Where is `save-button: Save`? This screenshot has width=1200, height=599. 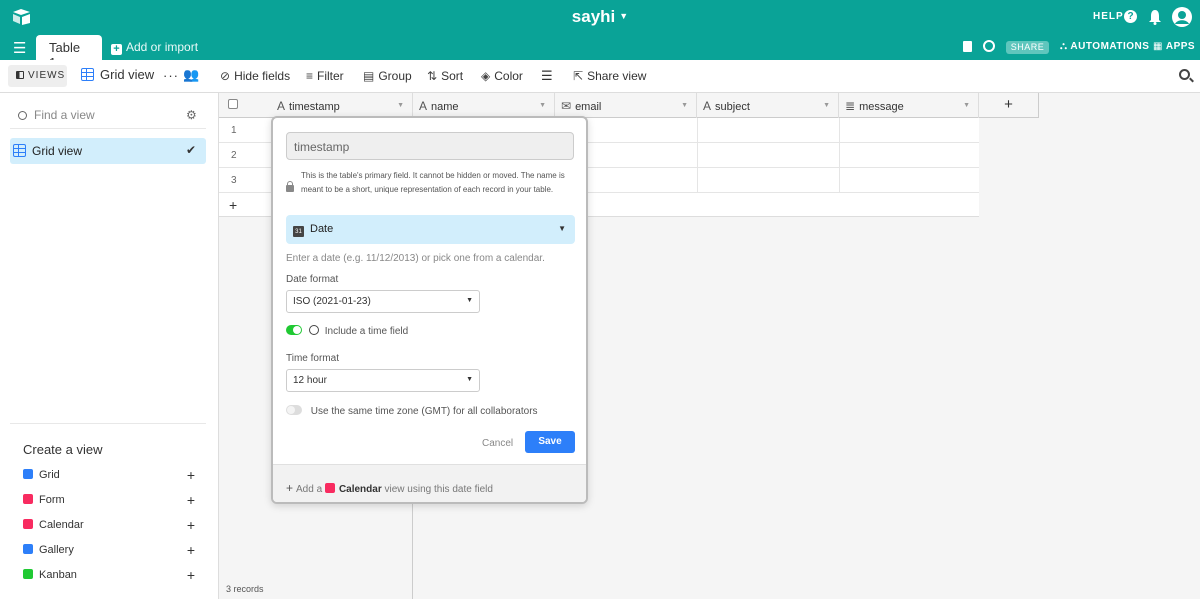
save-button: Save is located at coordinates (550, 442).